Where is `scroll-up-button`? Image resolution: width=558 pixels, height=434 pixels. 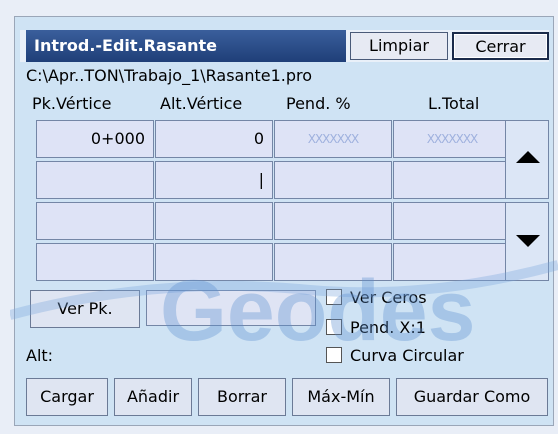
scroll-up-button is located at coordinates (527, 159).